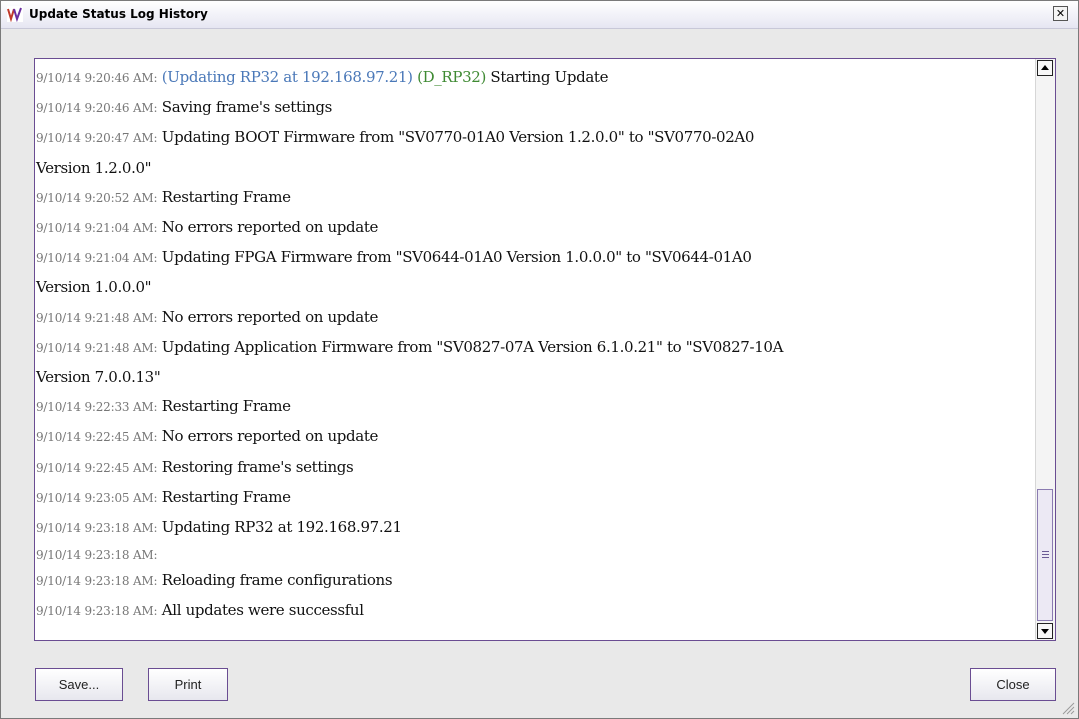 The width and height of the screenshot is (1079, 719). Describe the element at coordinates (287, 77) in the screenshot. I see `log-update-target: (Updating RP32 at 192.168.97.21)` at that location.